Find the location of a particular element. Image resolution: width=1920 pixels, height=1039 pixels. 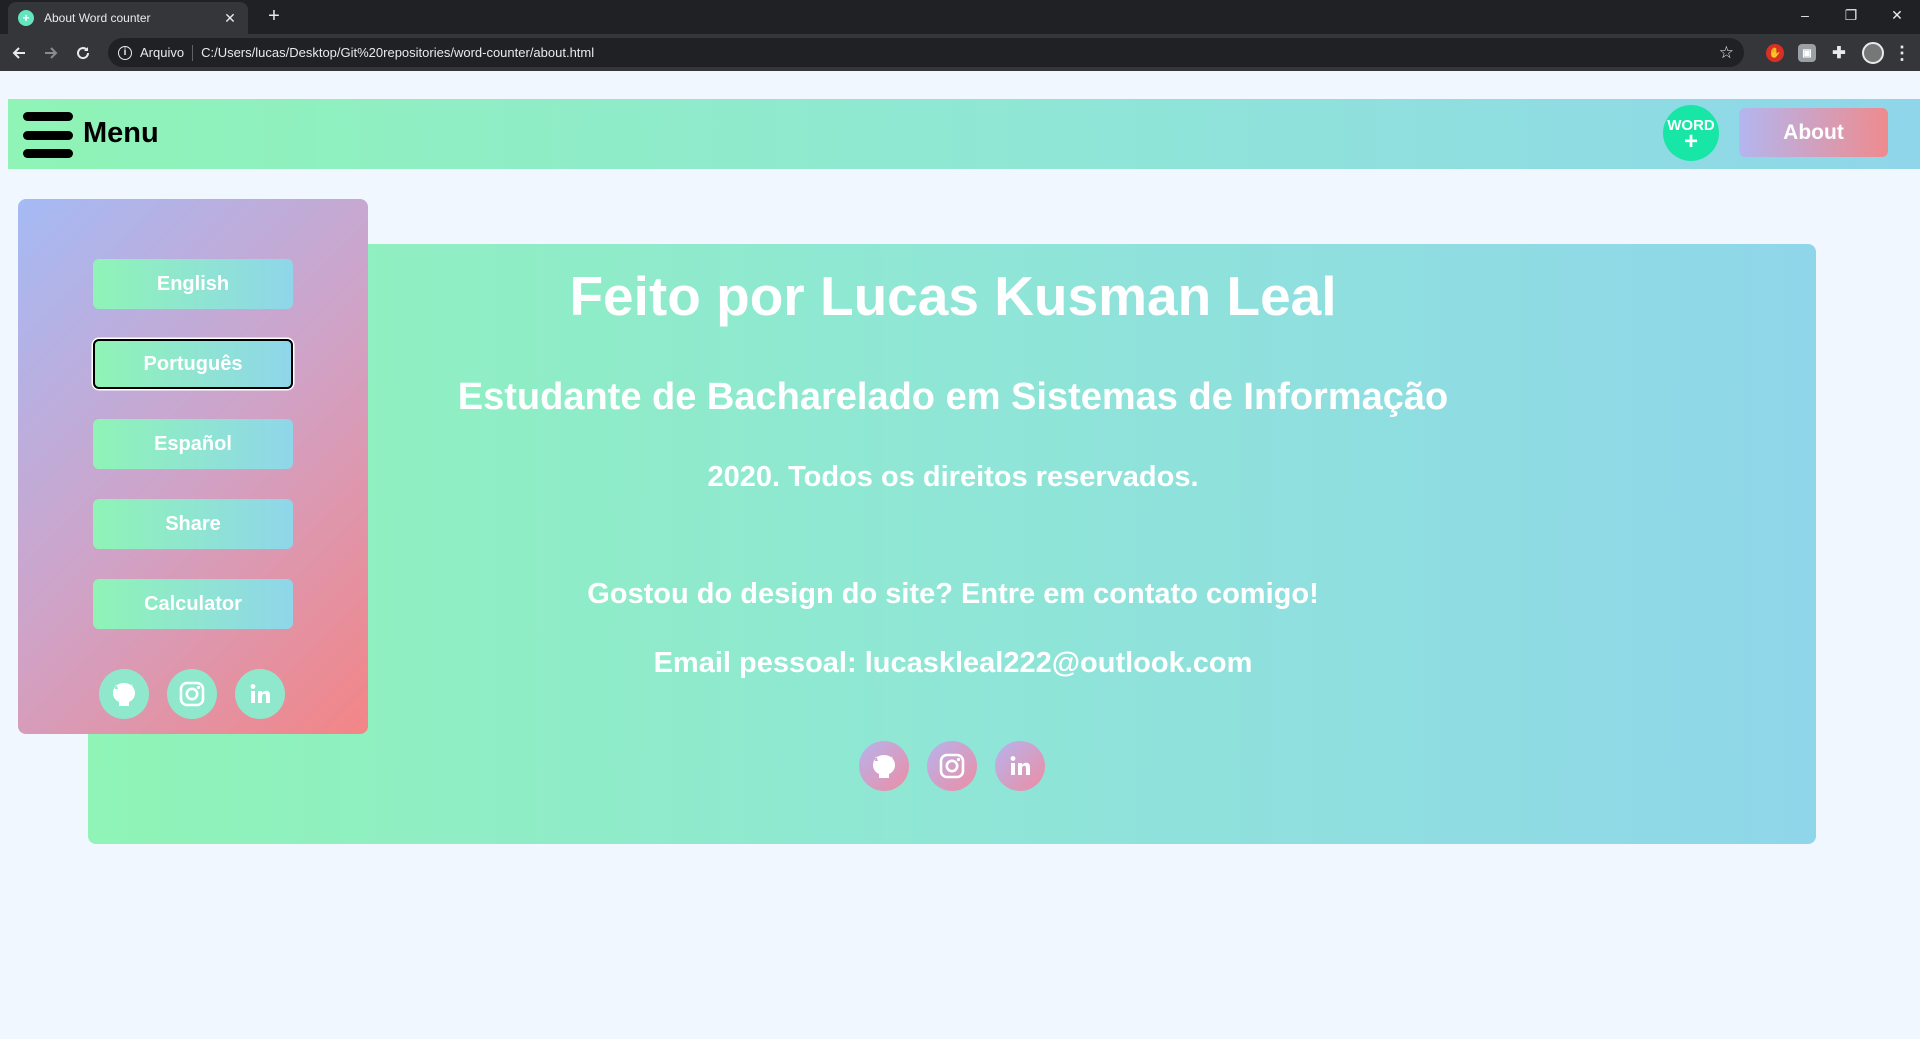

browser-tab-strip: + About Word counter ✕ + – ❐ ✕ is located at coordinates (960, 17).